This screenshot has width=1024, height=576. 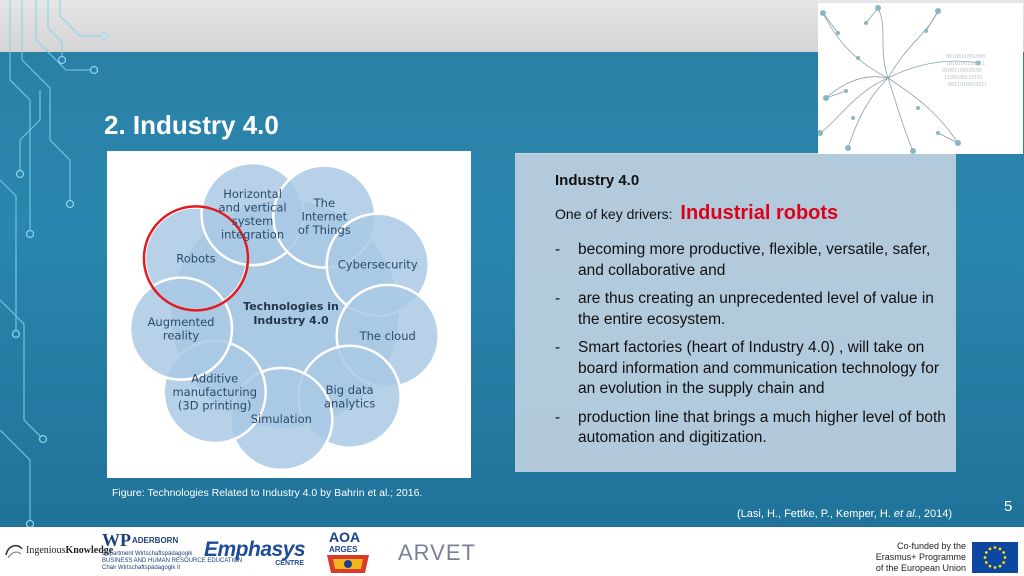 What do you see at coordinates (961, 71) in the screenshot?
I see `svg-text: 0100110010100` at bounding box center [961, 71].